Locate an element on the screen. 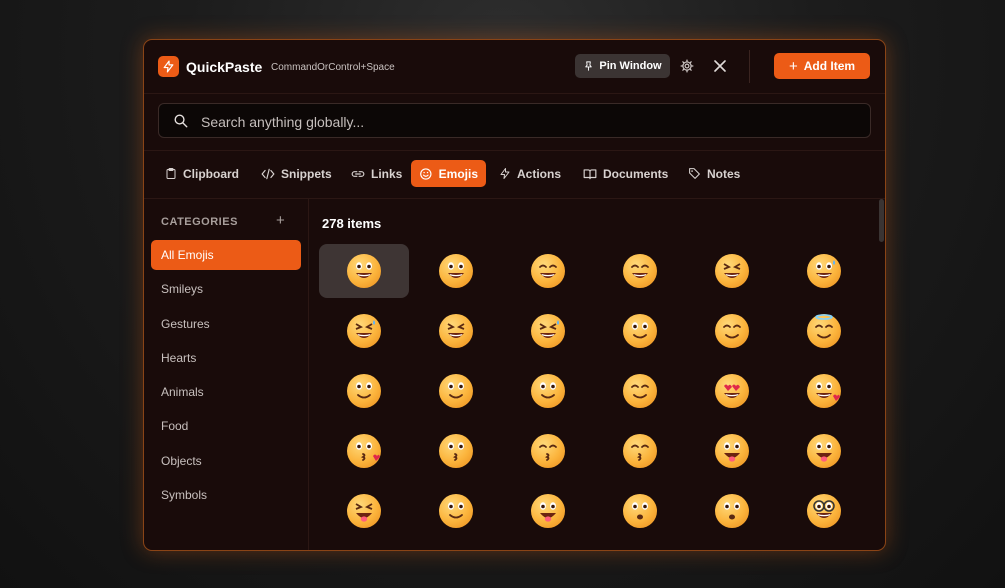 The width and height of the screenshot is (1005, 588). code-icon is located at coordinates (268, 173).